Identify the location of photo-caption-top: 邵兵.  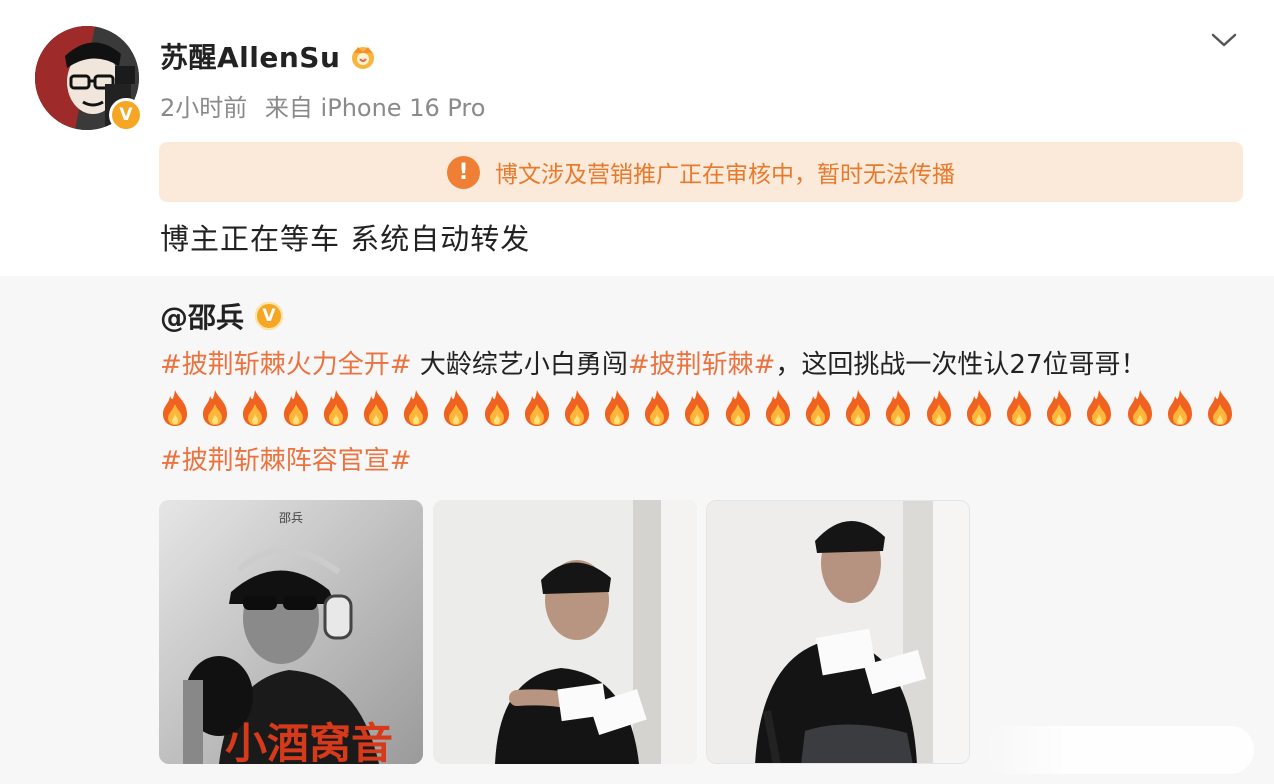
(291, 518).